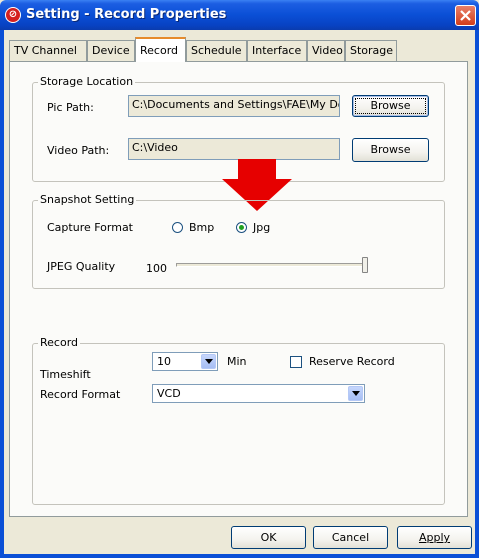  Describe the element at coordinates (234, 106) in the screenshot. I see `pic-path-field: C:\Documents and Settings\FAE\My Do` at that location.